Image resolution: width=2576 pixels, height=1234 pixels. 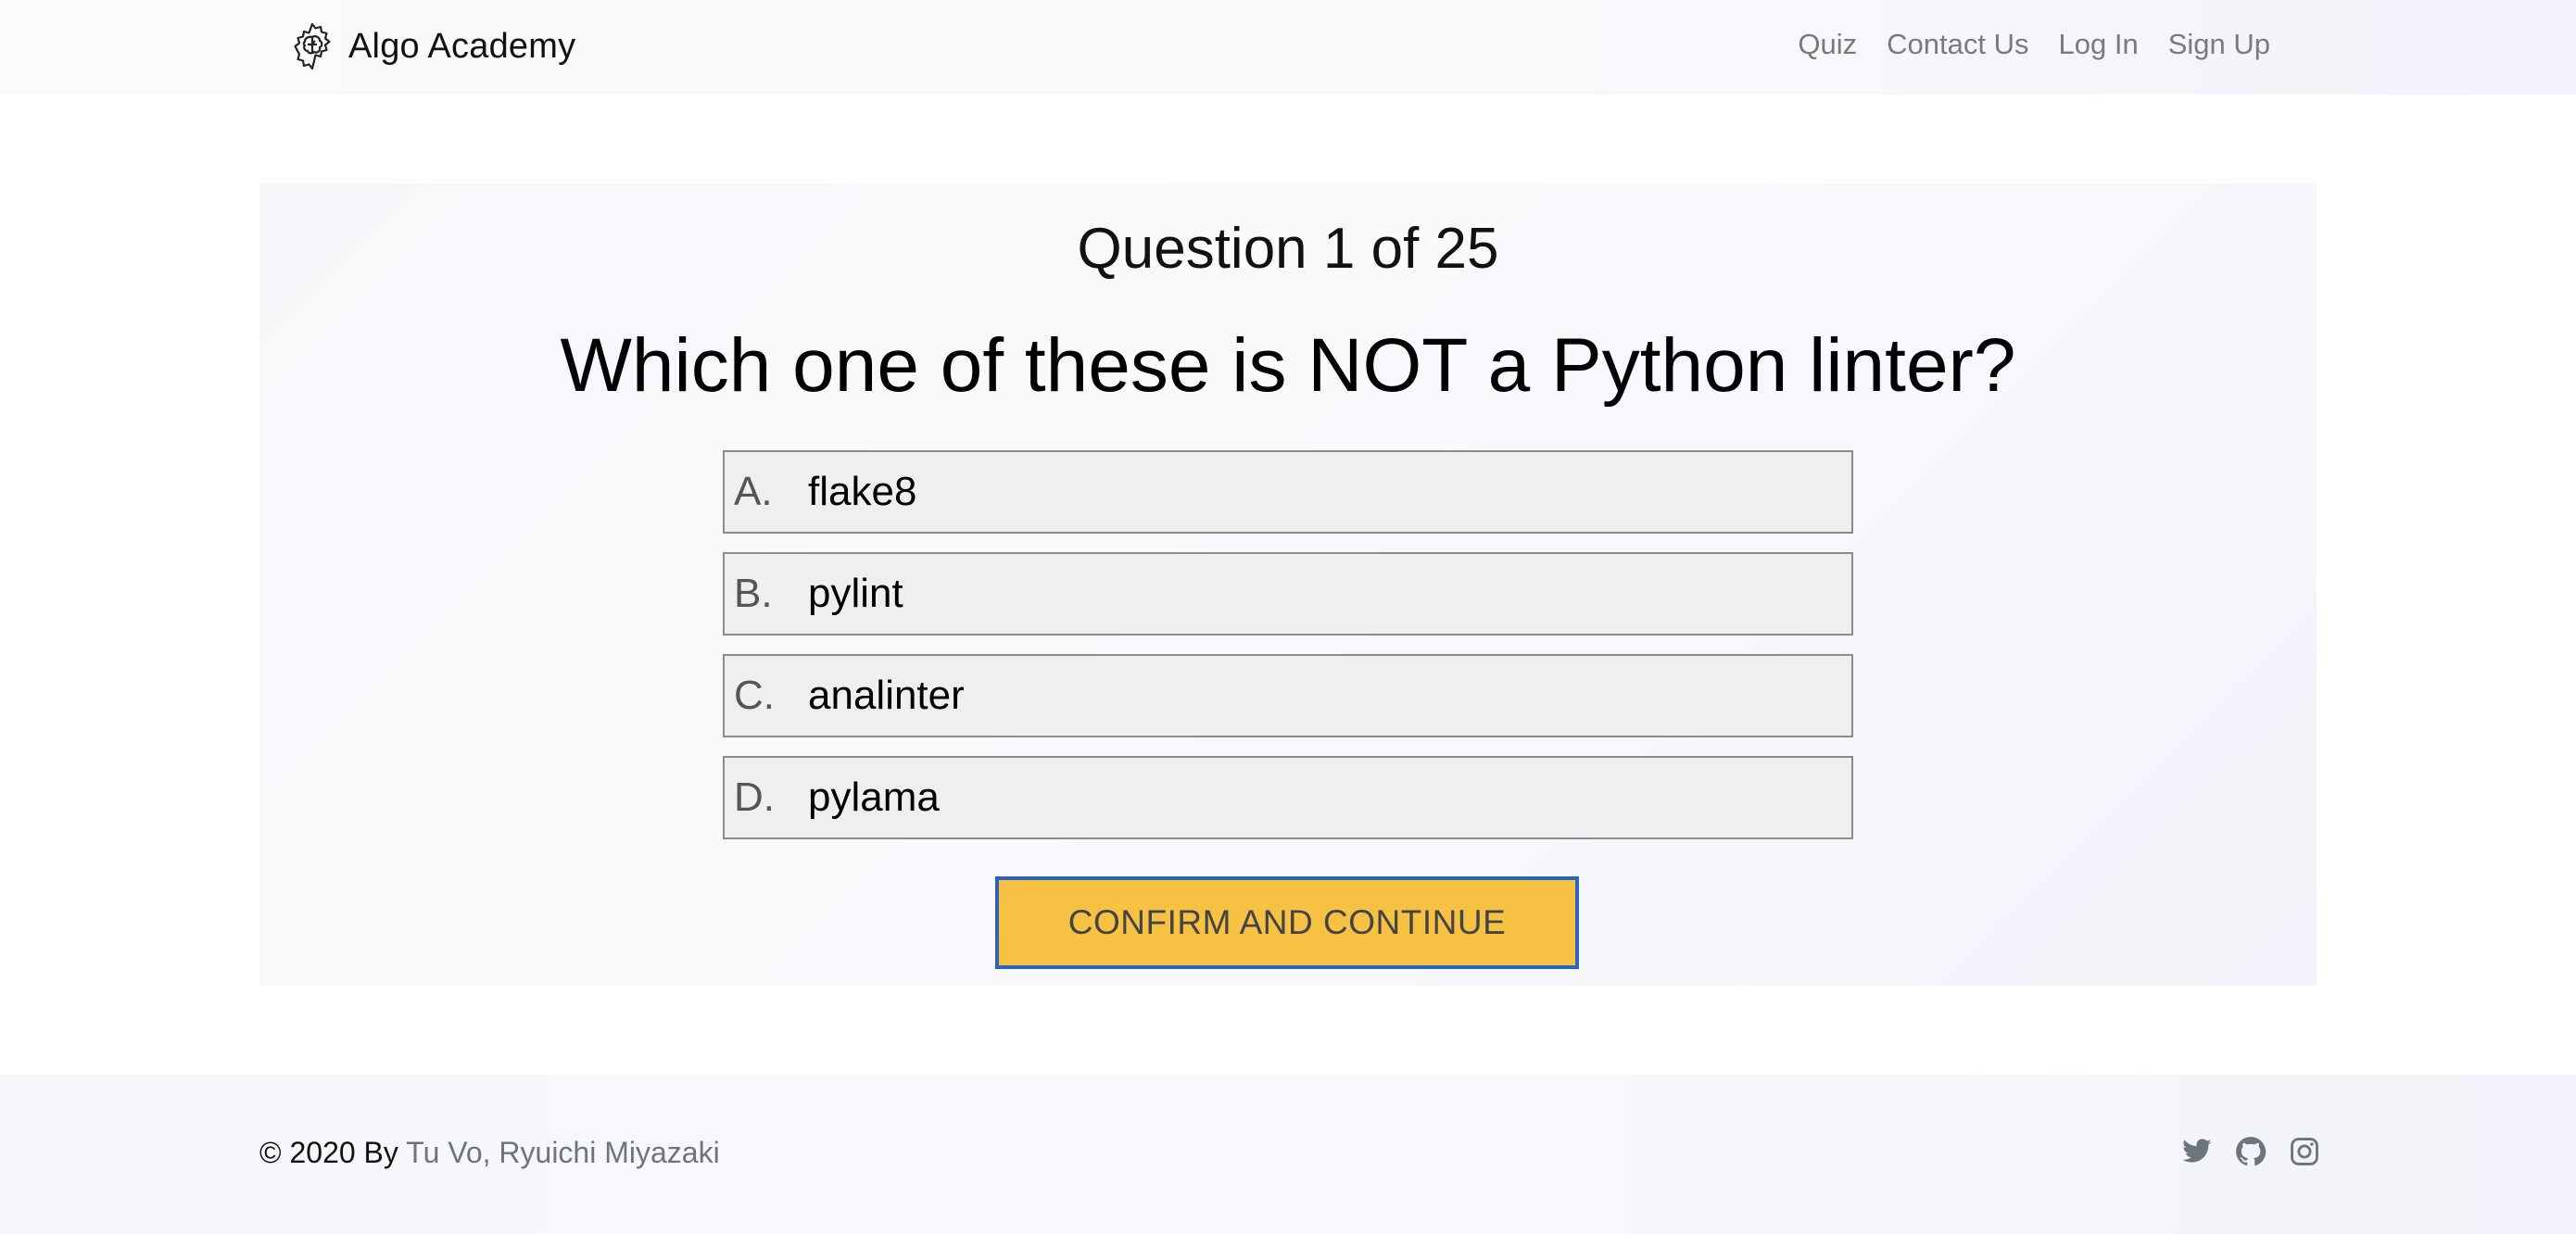 I want to click on question-counter: Question 1 of 25, so click(x=1288, y=249).